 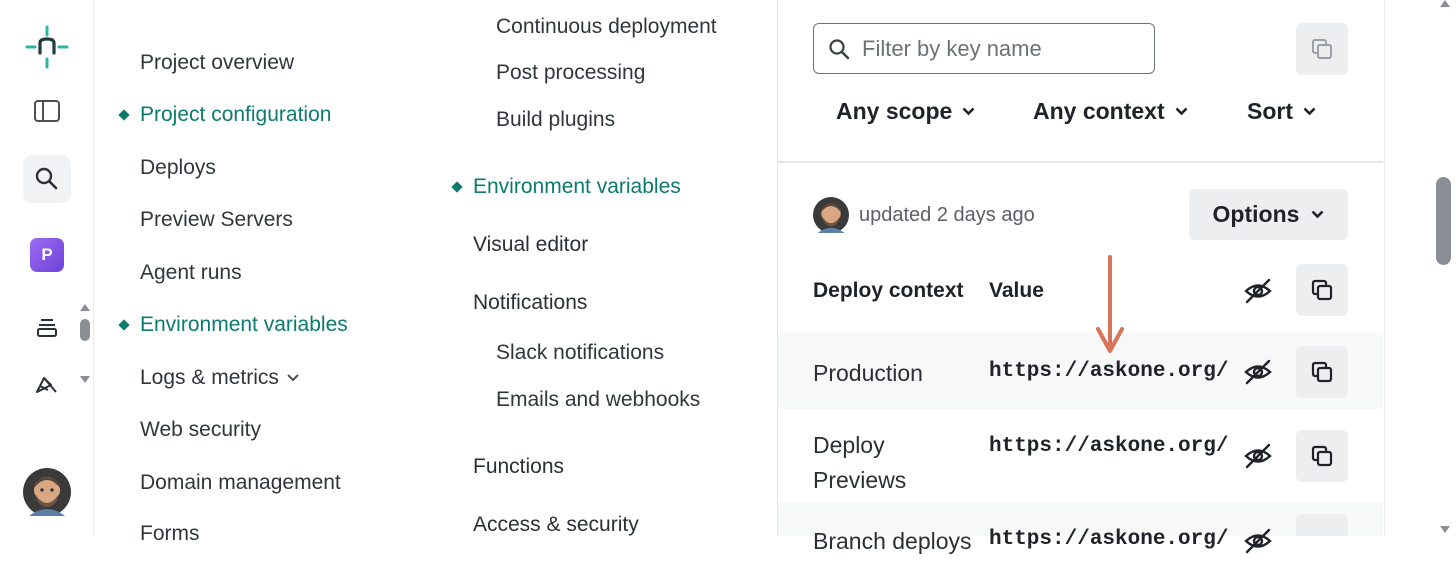 I want to click on row-context-production: Production, so click(x=868, y=373).